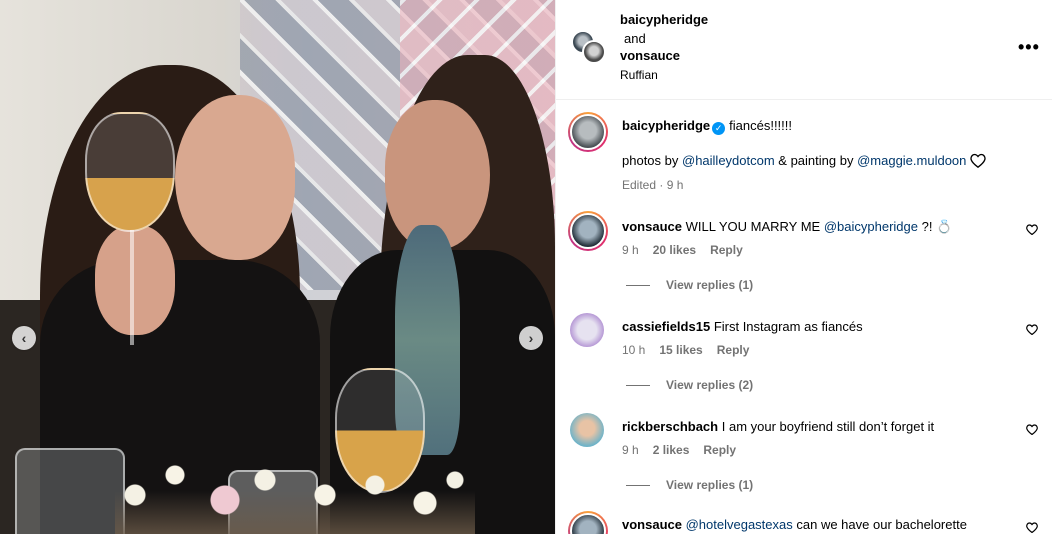  Describe the element at coordinates (295, 494) in the screenshot. I see `photo-flowers` at that location.